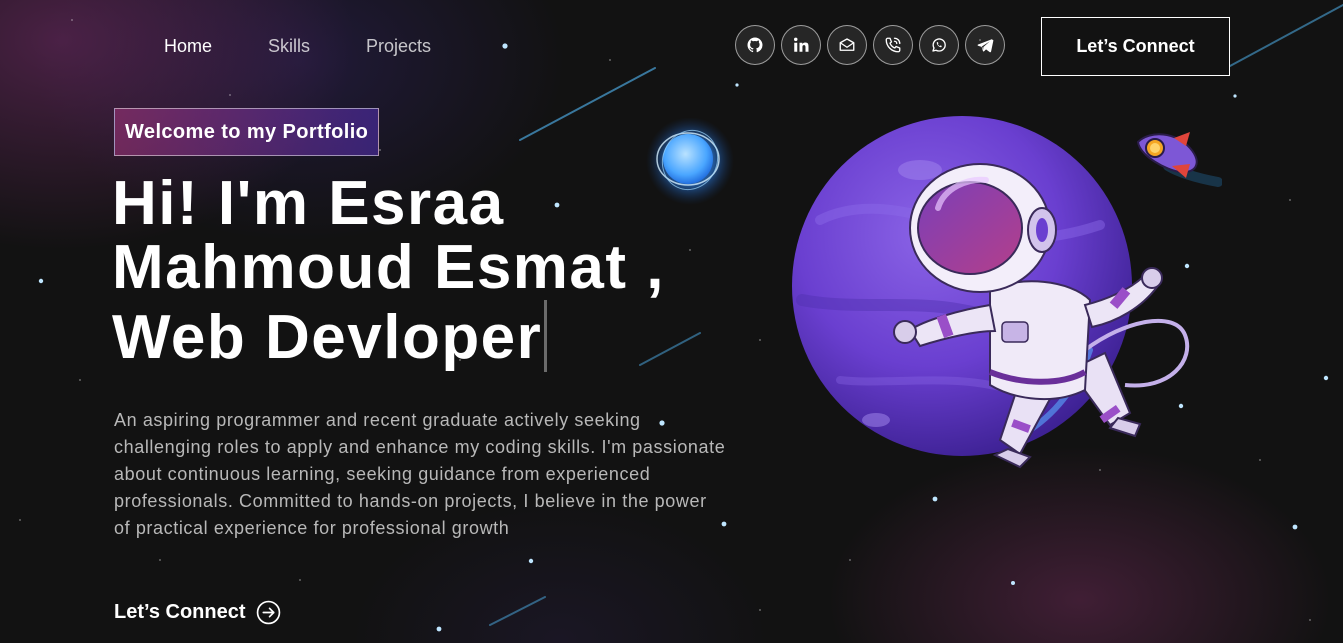 This screenshot has width=1343, height=643. What do you see at coordinates (180, 612) in the screenshot?
I see `cta-label: Let’s Connect` at bounding box center [180, 612].